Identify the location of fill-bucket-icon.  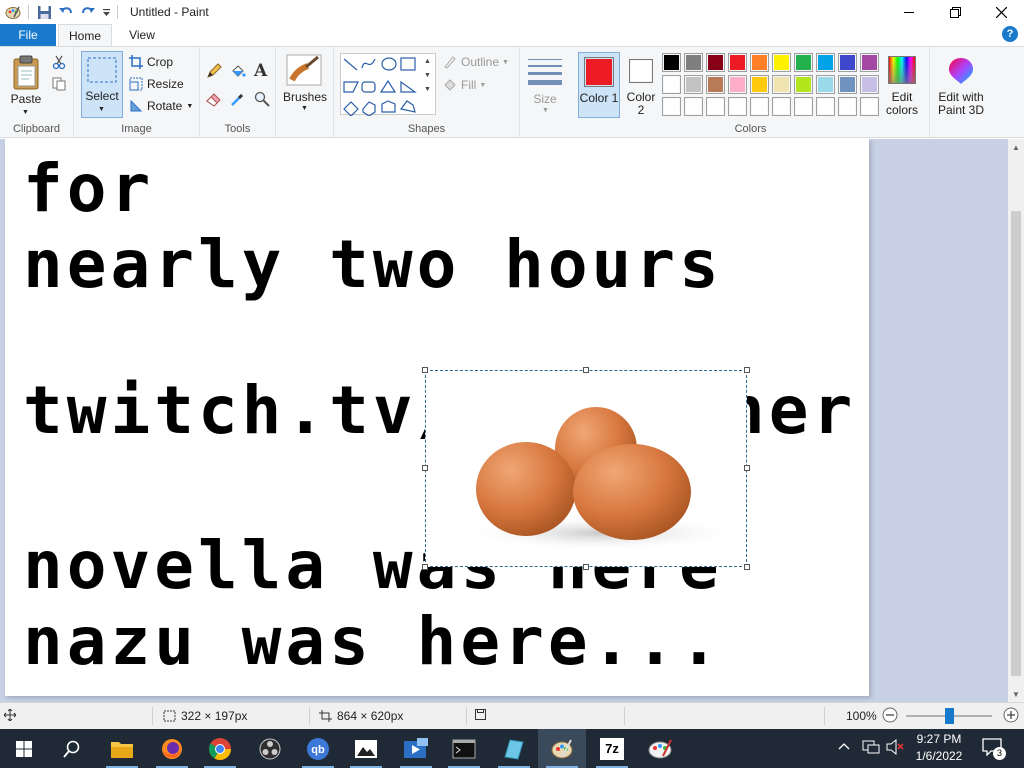
(238, 72).